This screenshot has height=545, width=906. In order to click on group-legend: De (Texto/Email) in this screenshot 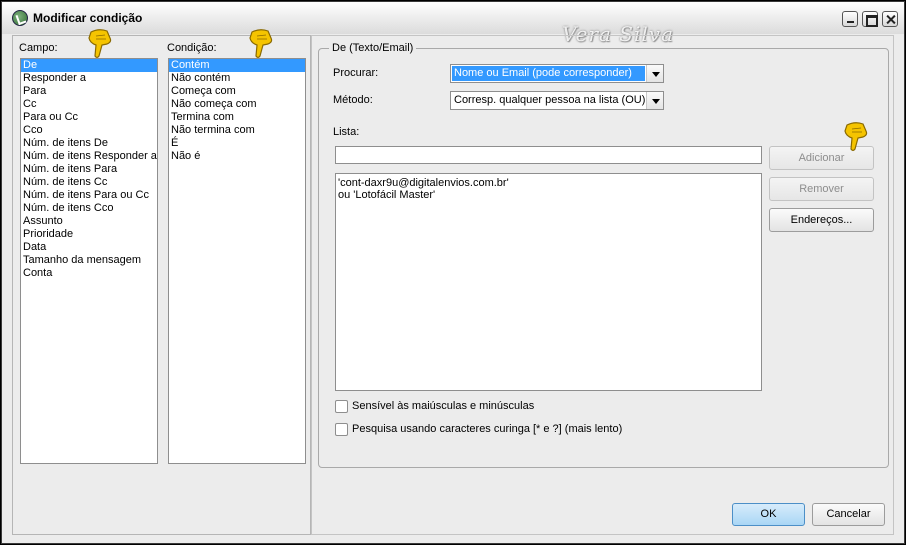, I will do `click(373, 48)`.